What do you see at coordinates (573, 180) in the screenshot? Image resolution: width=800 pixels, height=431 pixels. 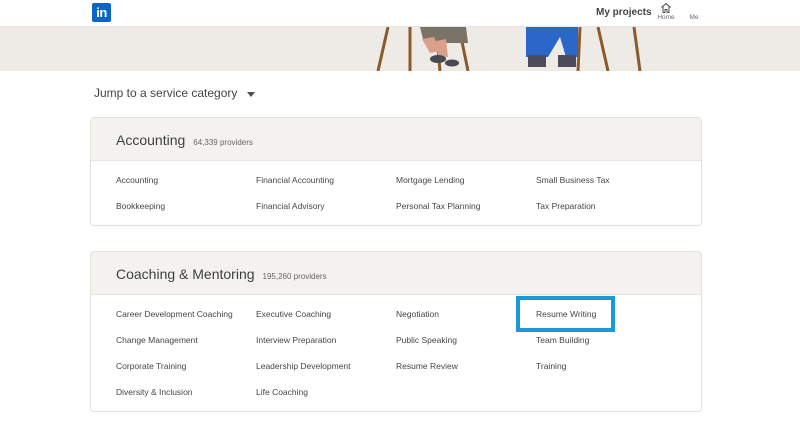 I see `service-link-small-business-tax: Small Business Tax` at bounding box center [573, 180].